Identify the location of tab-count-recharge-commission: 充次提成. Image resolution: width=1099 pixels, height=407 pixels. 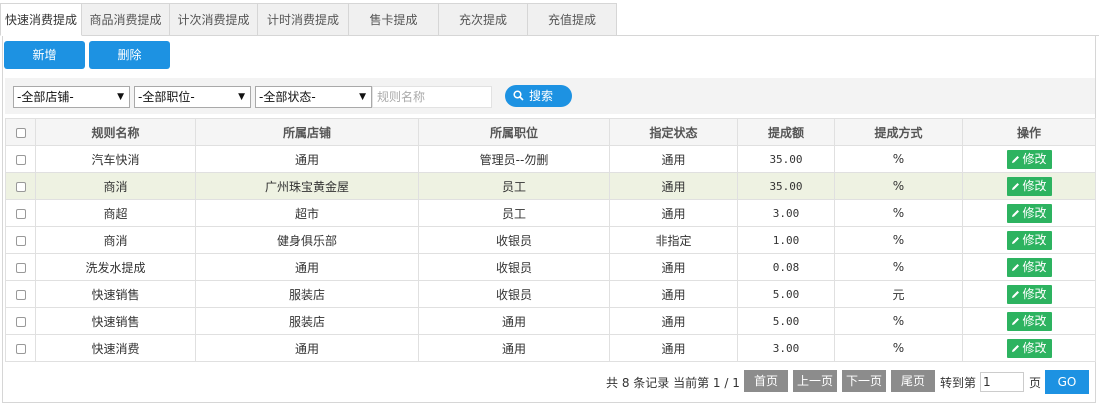
(483, 19).